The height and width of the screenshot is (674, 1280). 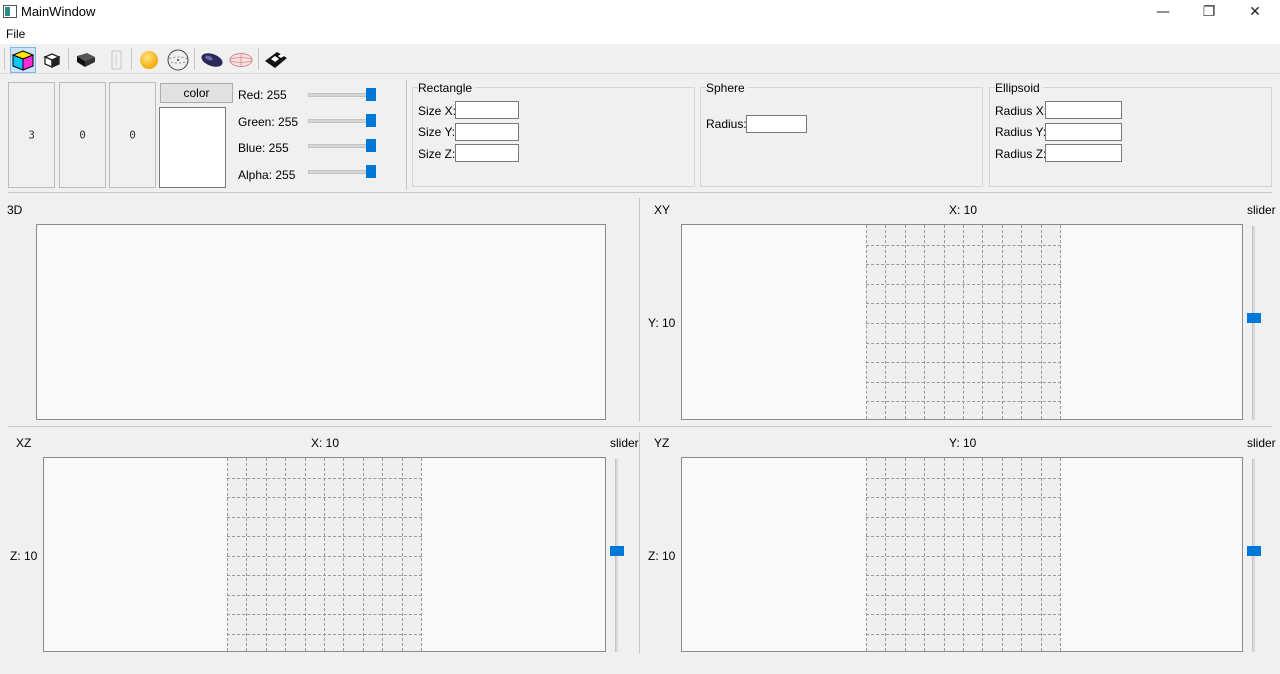 I want to click on layer-box-3: 0, so click(x=132, y=135).